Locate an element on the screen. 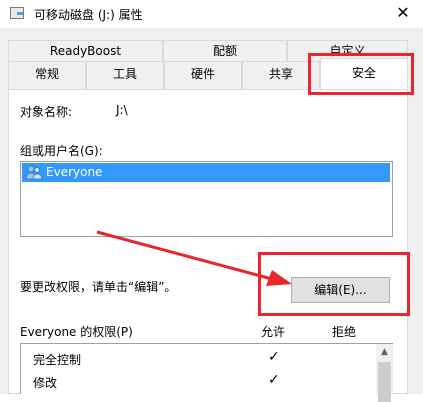 Image resolution: width=423 pixels, height=402 pixels. table-row: 完全控制 ✓ is located at coordinates (198, 358).